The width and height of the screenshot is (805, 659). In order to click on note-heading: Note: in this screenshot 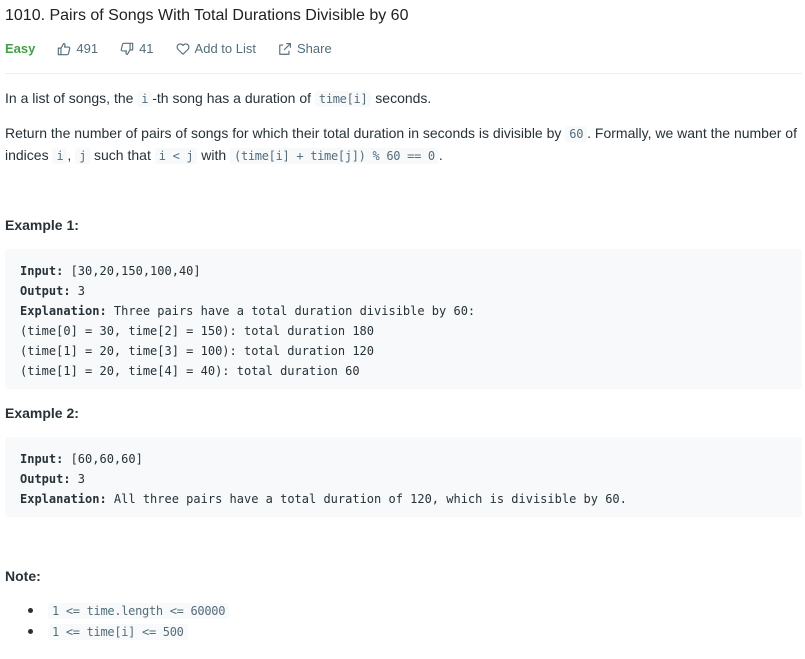, I will do `click(23, 576)`.